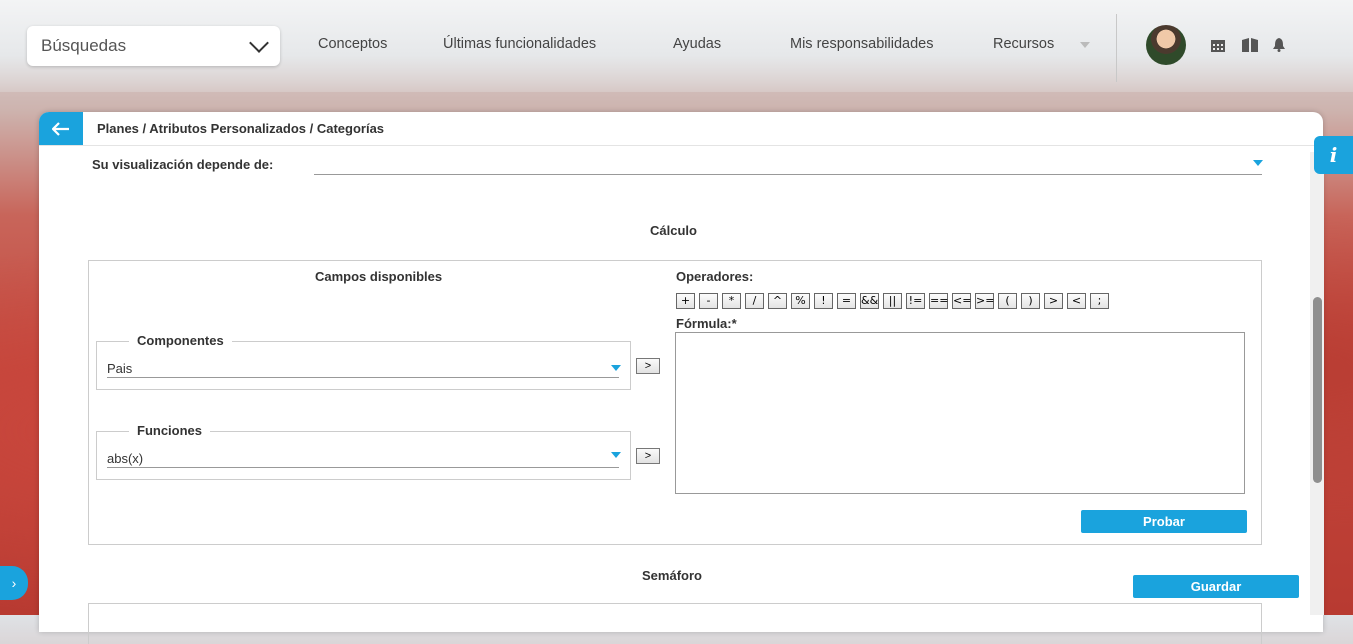 The image size is (1353, 644). What do you see at coordinates (125, 458) in the screenshot?
I see `funciones-select-value: abs(x)` at bounding box center [125, 458].